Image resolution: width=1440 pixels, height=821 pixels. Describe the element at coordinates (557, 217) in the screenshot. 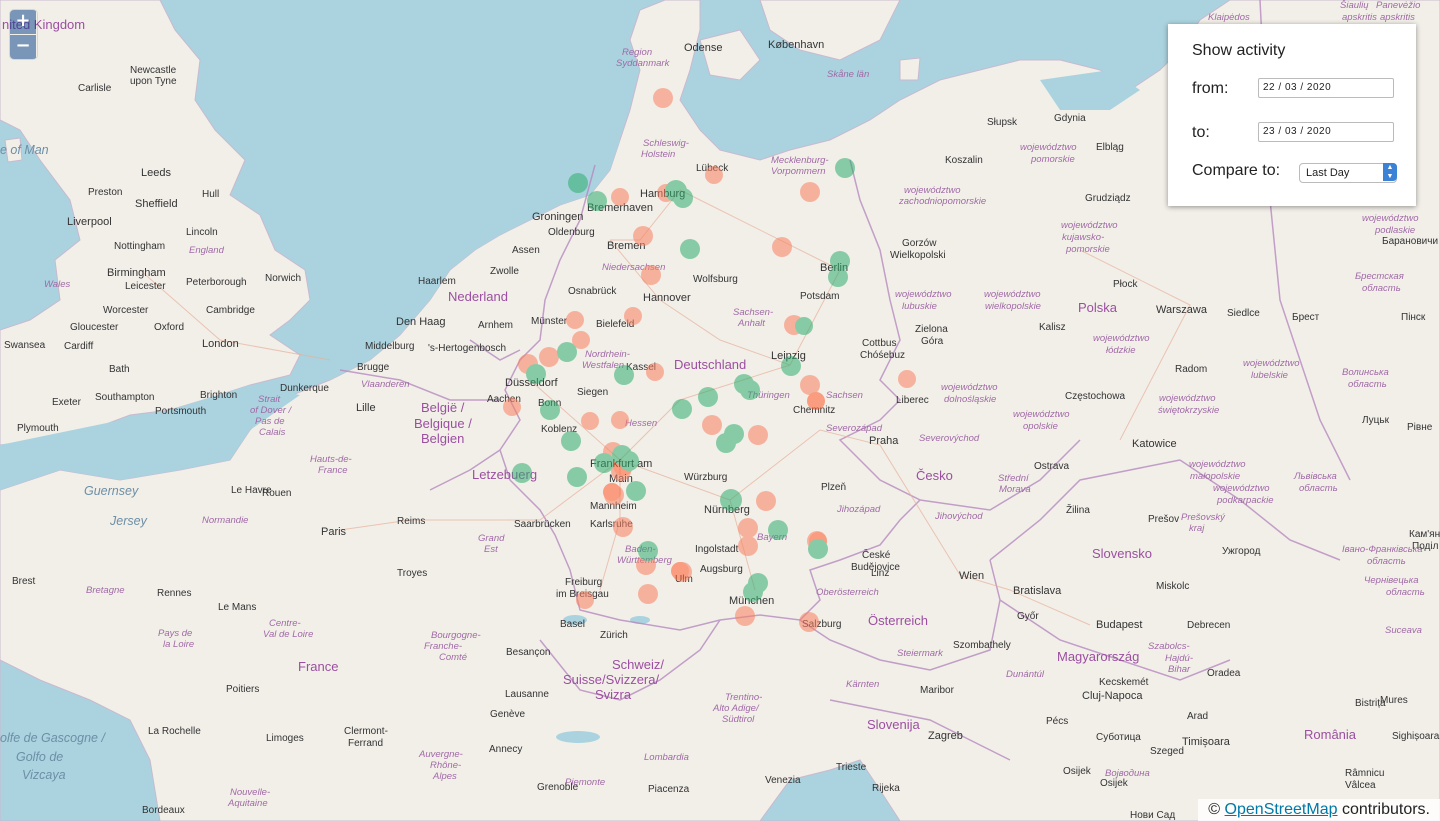

I see `svg-text: Groningen` at that location.